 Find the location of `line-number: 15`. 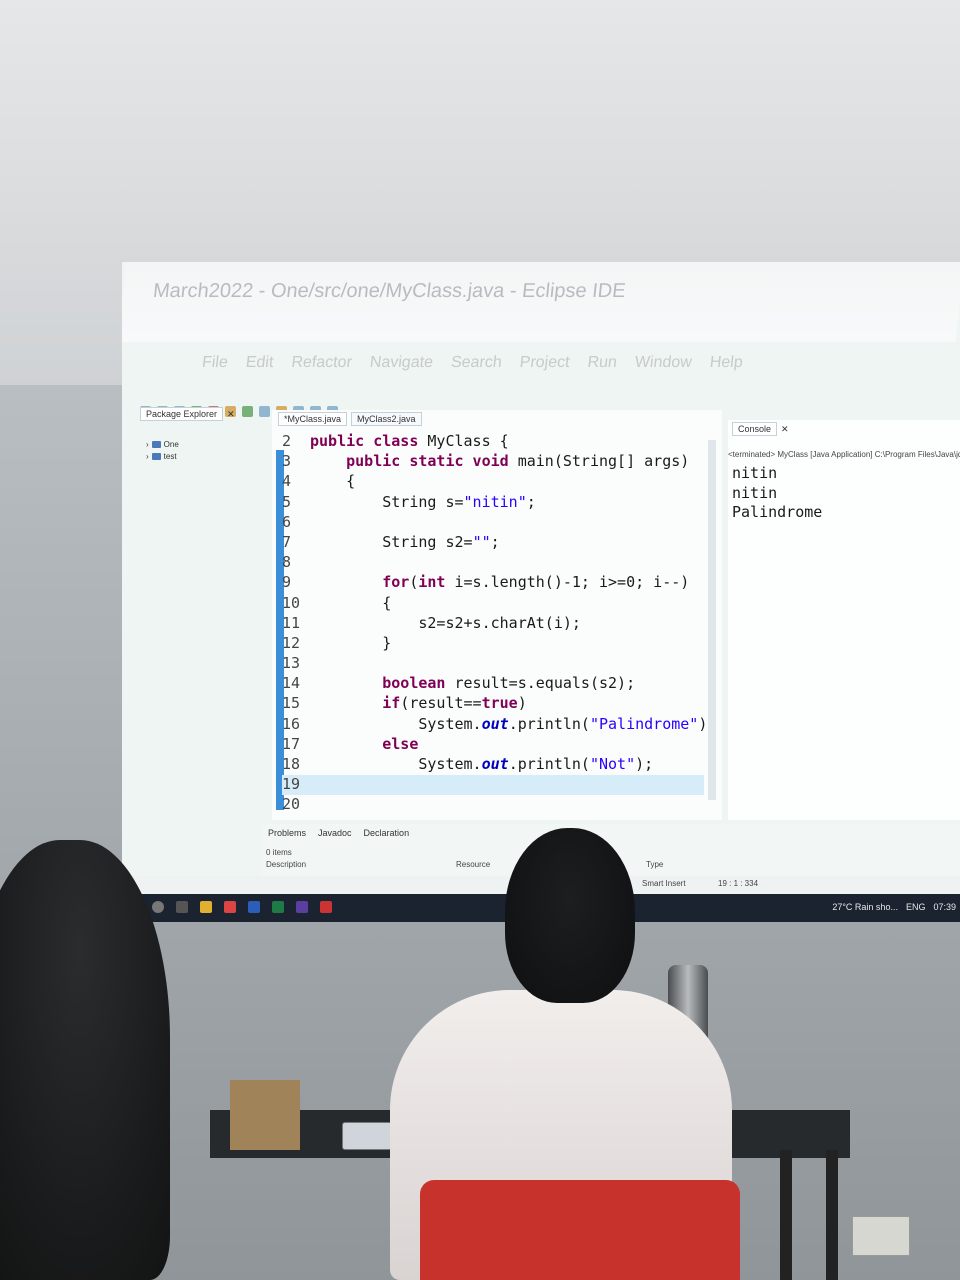

line-number: 15 is located at coordinates (291, 703).